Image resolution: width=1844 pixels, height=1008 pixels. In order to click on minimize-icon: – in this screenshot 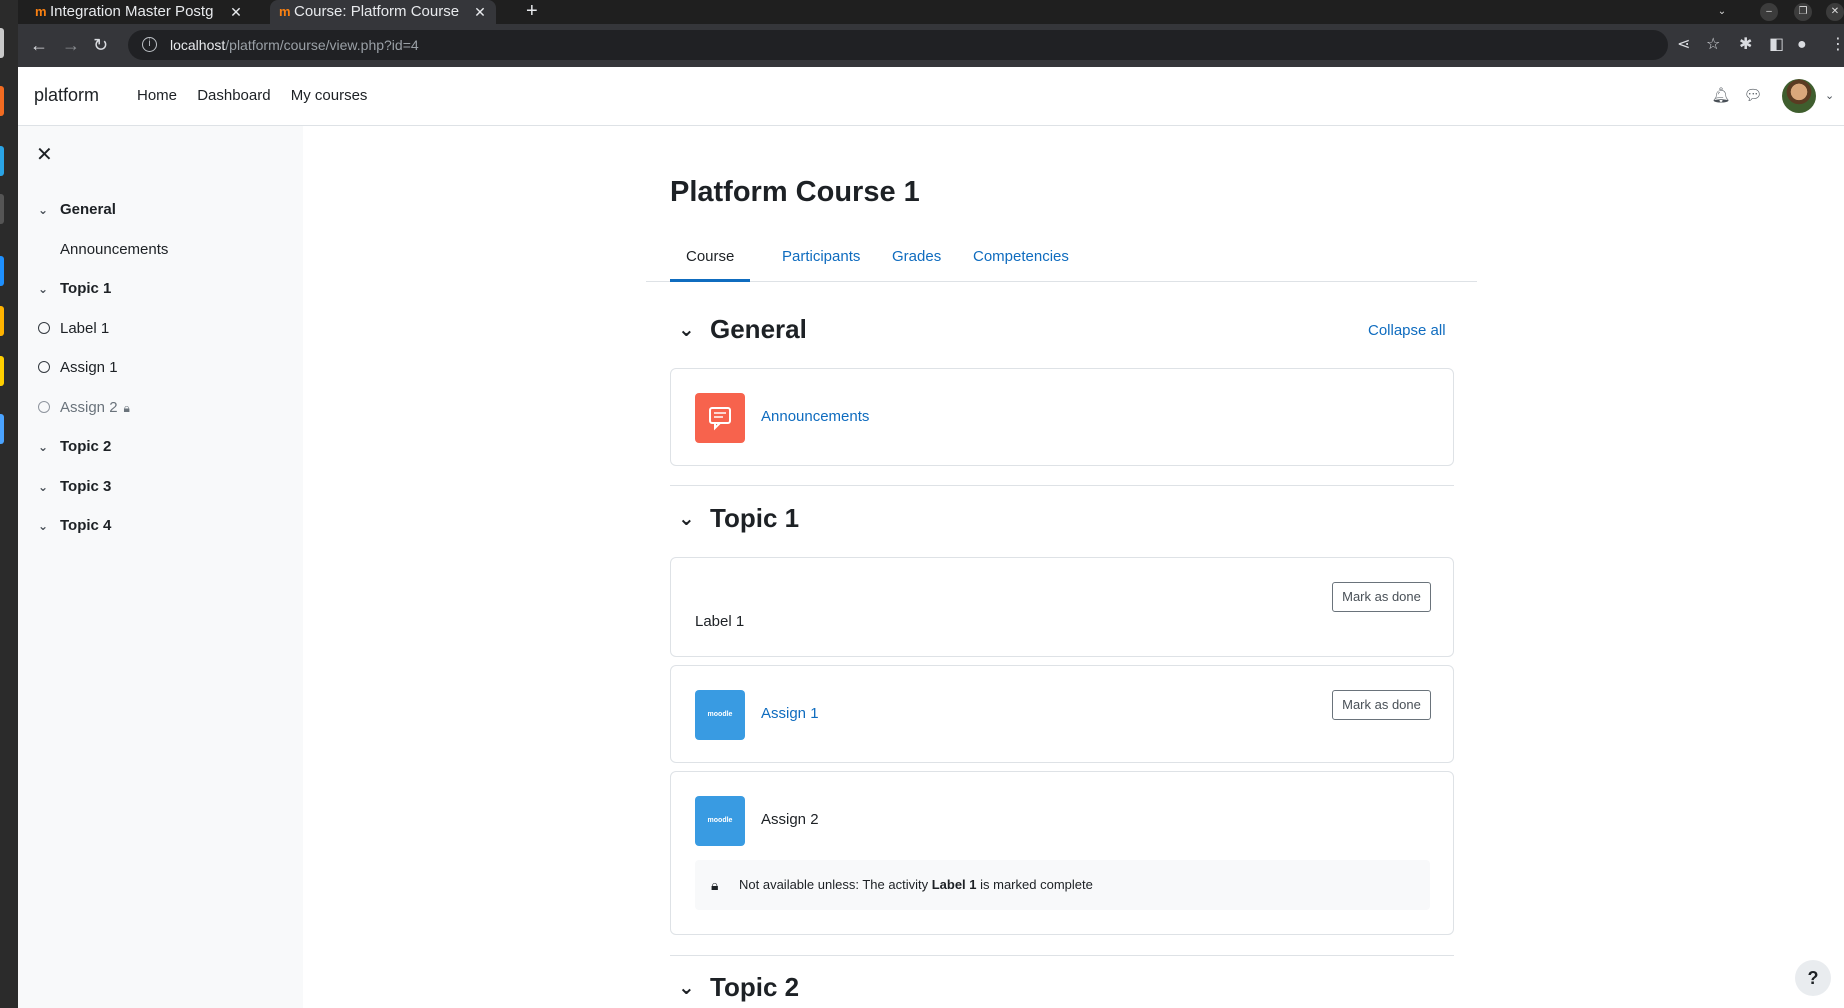, I will do `click(1769, 12)`.